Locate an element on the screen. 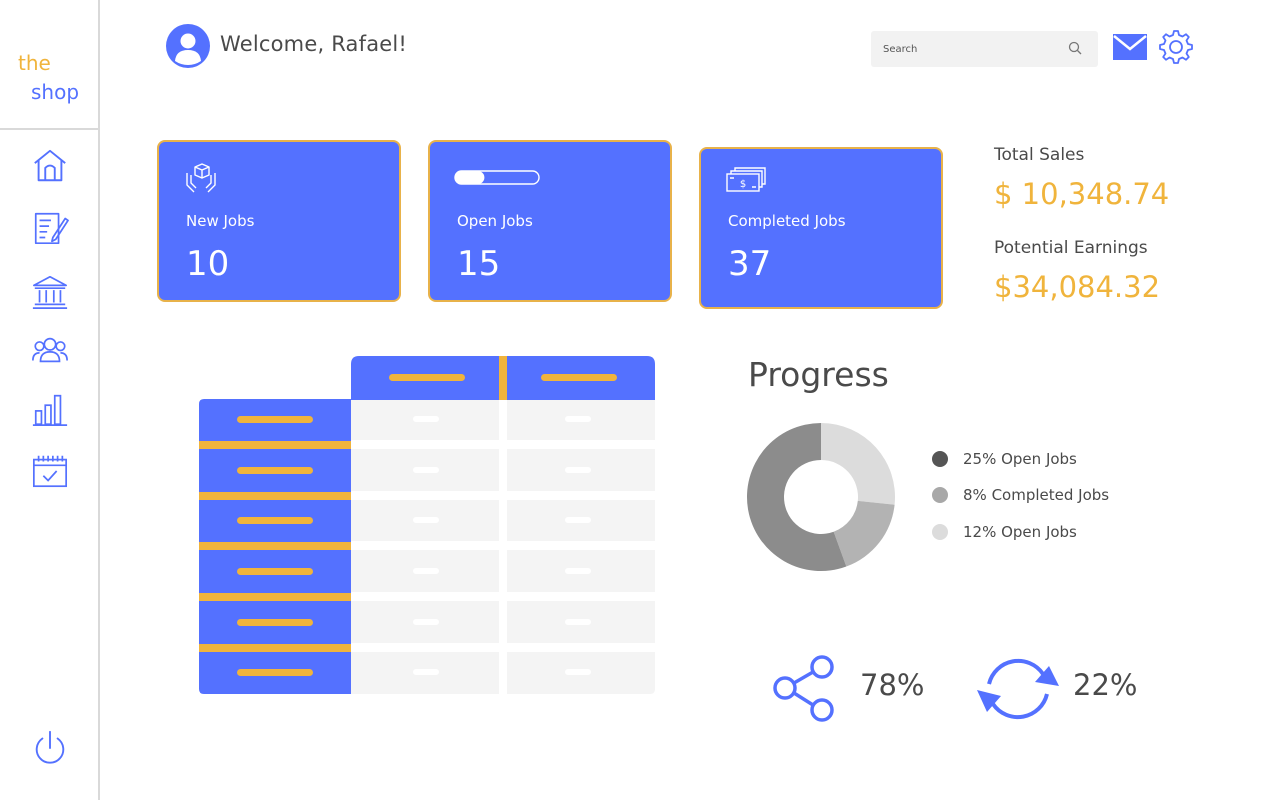 Image resolution: width=1280 pixels, height=800 pixels. card-value: 37 is located at coordinates (750, 264).